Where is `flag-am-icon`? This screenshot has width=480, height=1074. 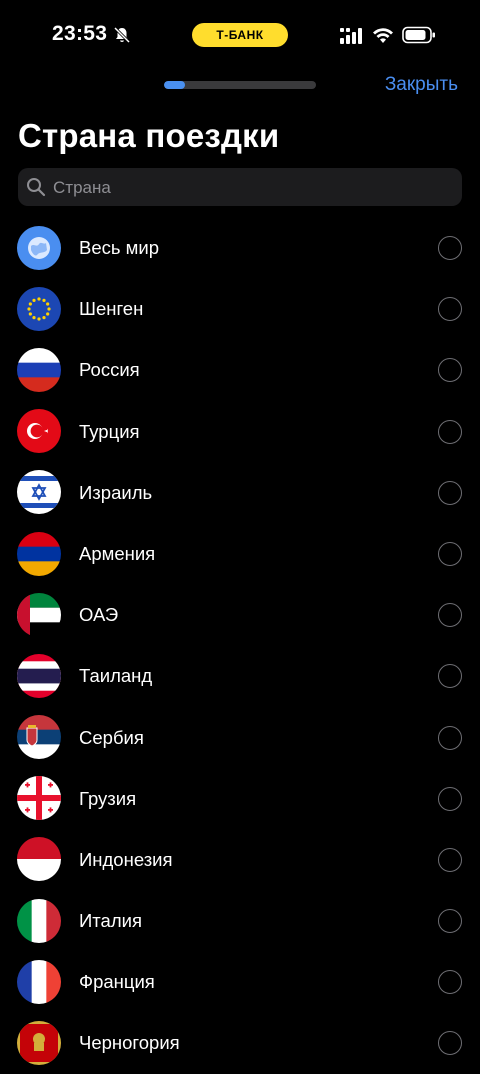 flag-am-icon is located at coordinates (39, 553).